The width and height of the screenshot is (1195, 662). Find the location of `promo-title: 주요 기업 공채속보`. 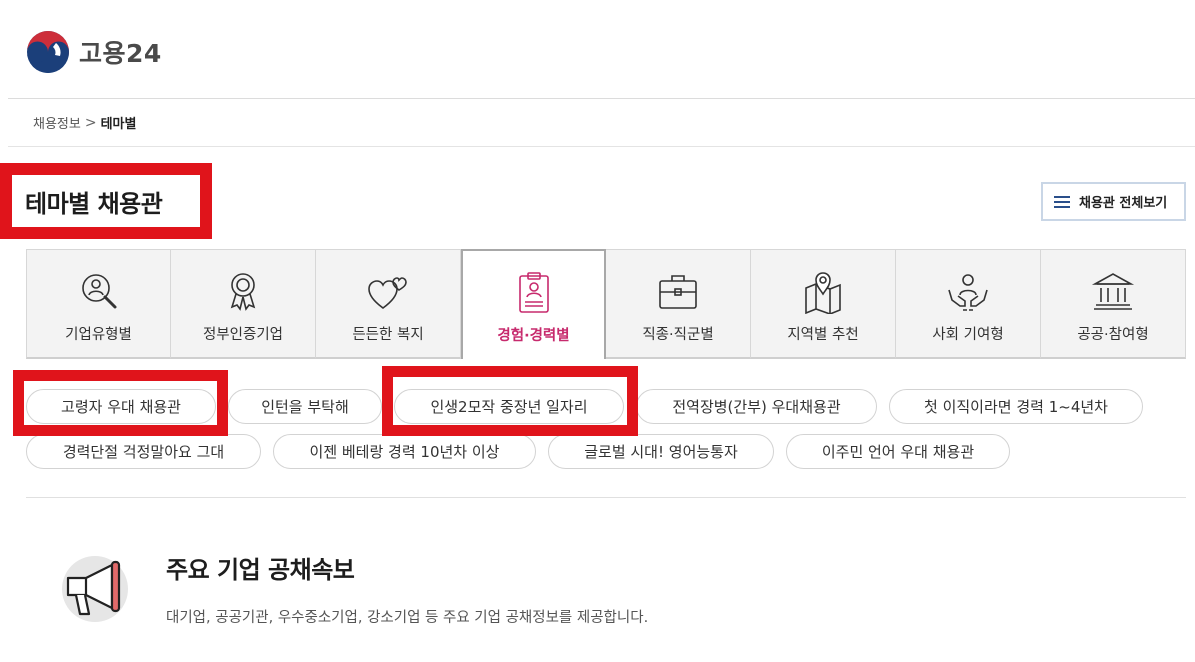

promo-title: 주요 기업 공채속보 is located at coordinates (260, 570).